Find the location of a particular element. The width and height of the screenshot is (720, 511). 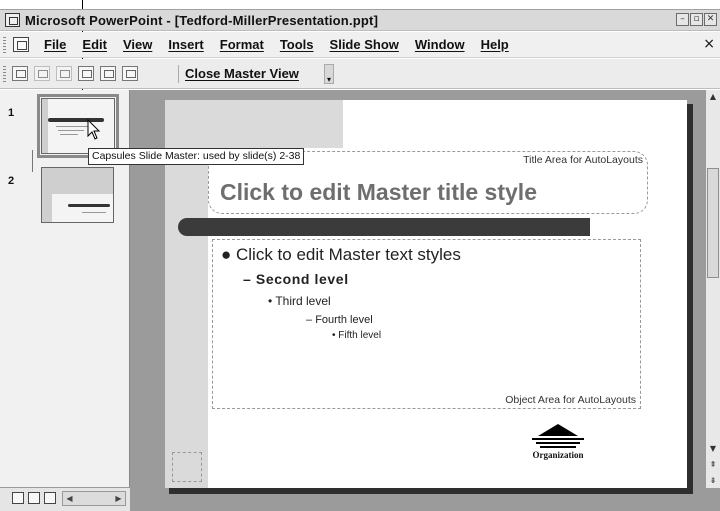

organization-logo: Organization is located at coordinates (558, 442).